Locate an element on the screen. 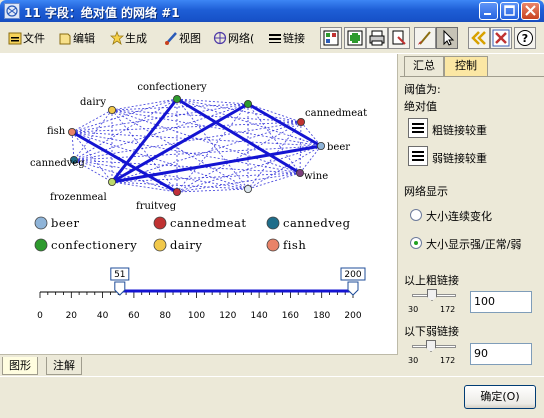  menu-generate: 生成 is located at coordinates (128, 38).